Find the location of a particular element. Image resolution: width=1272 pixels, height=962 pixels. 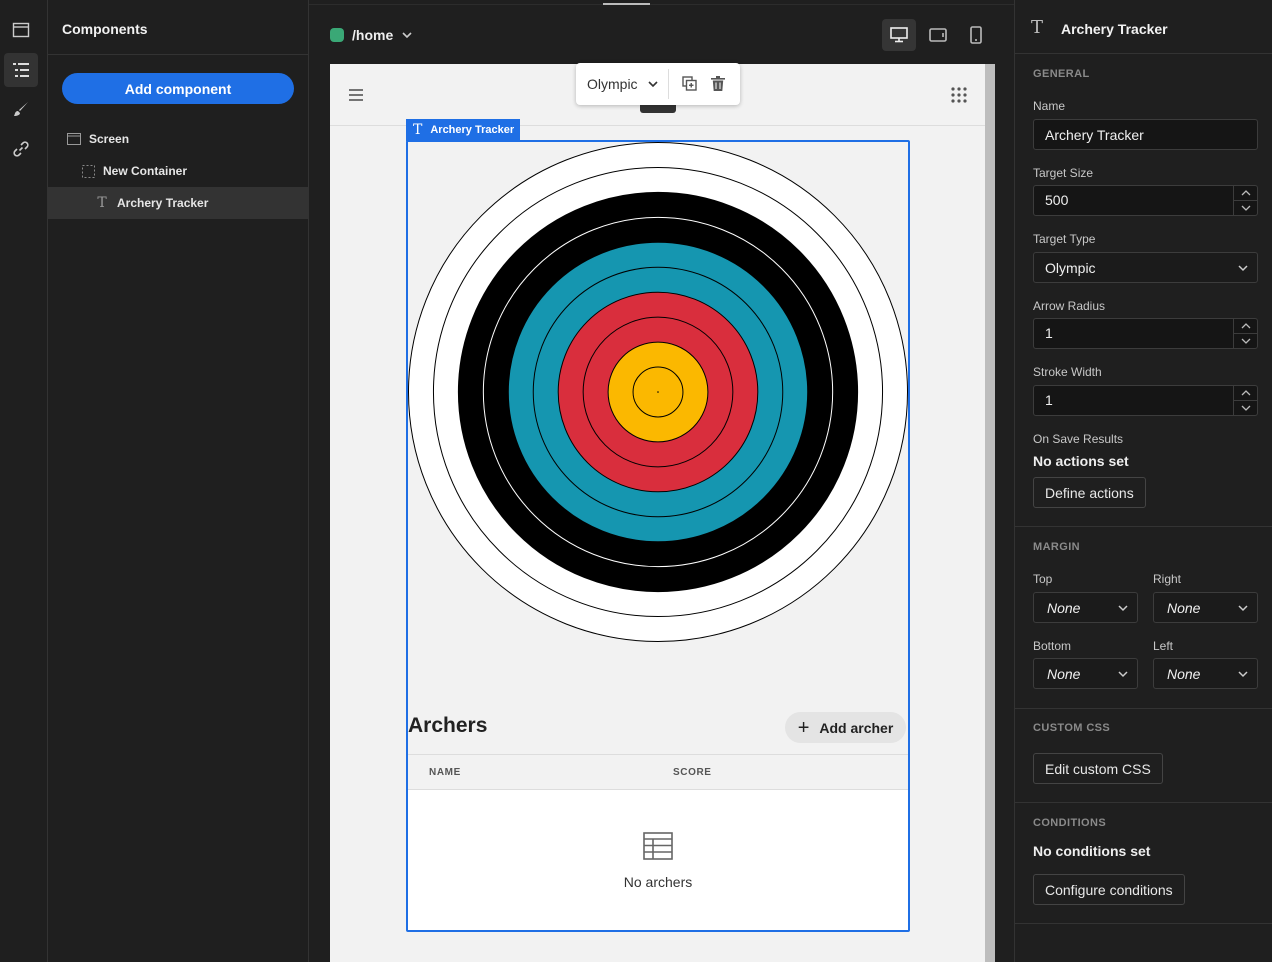

tree-item-label: Archery Tracker is located at coordinates (163, 203).